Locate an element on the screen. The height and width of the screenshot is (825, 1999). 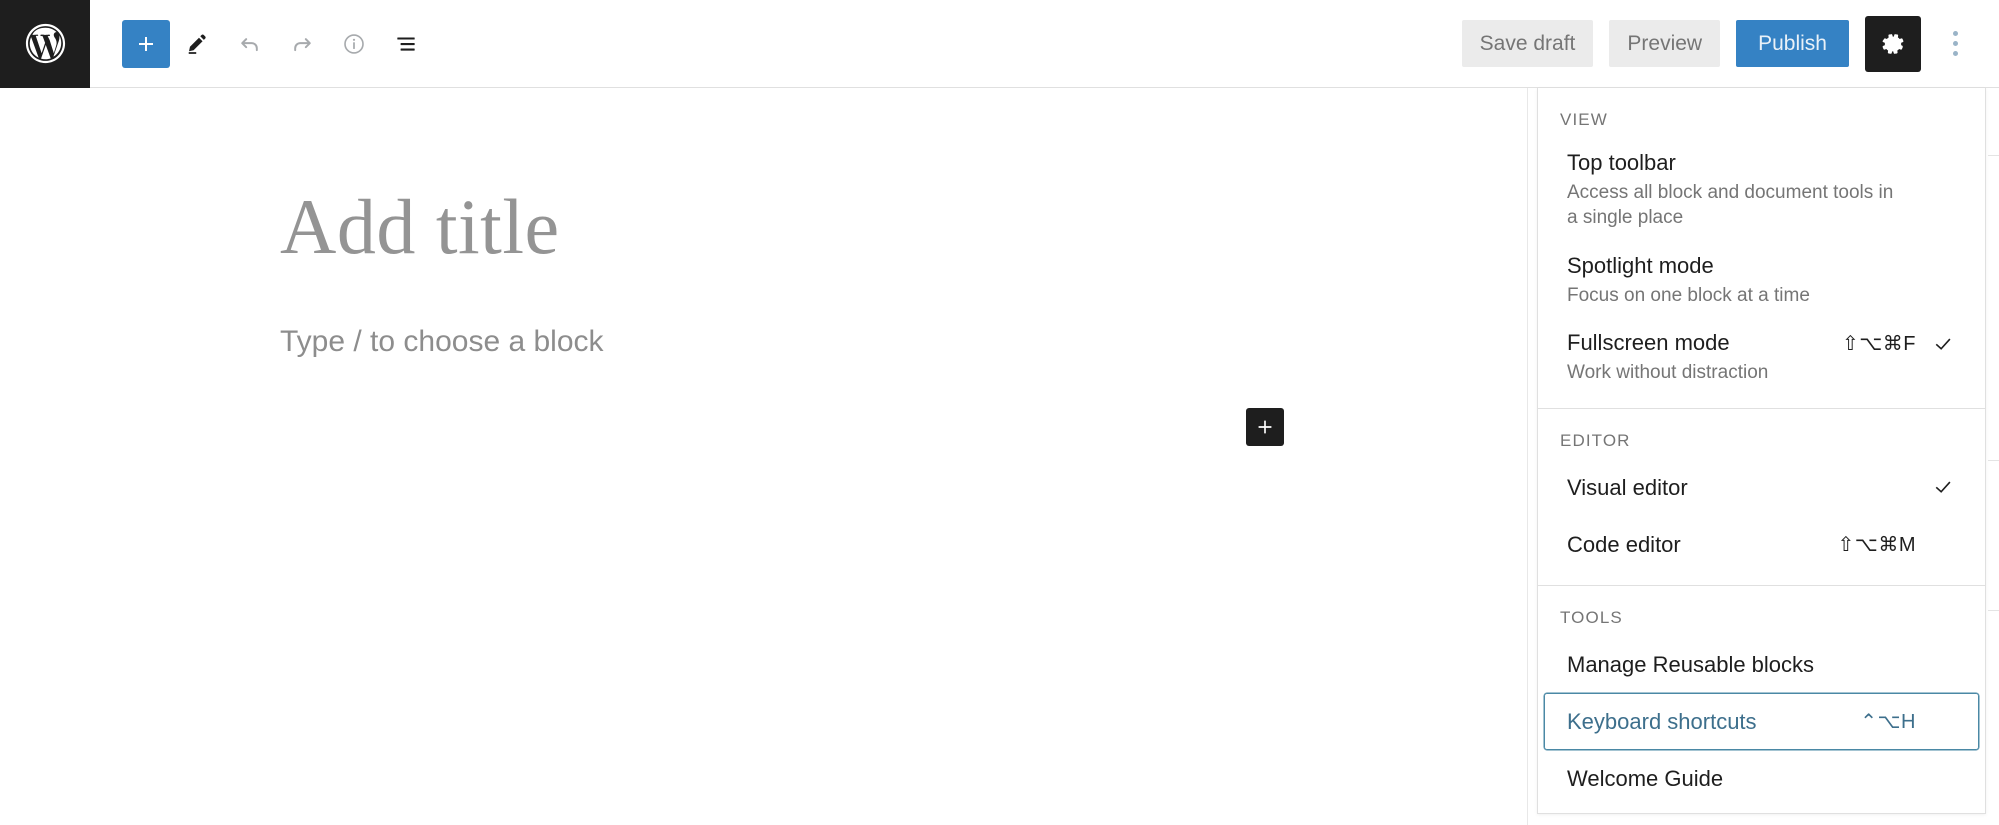
post-title-input: Add title is located at coordinates (420, 227).